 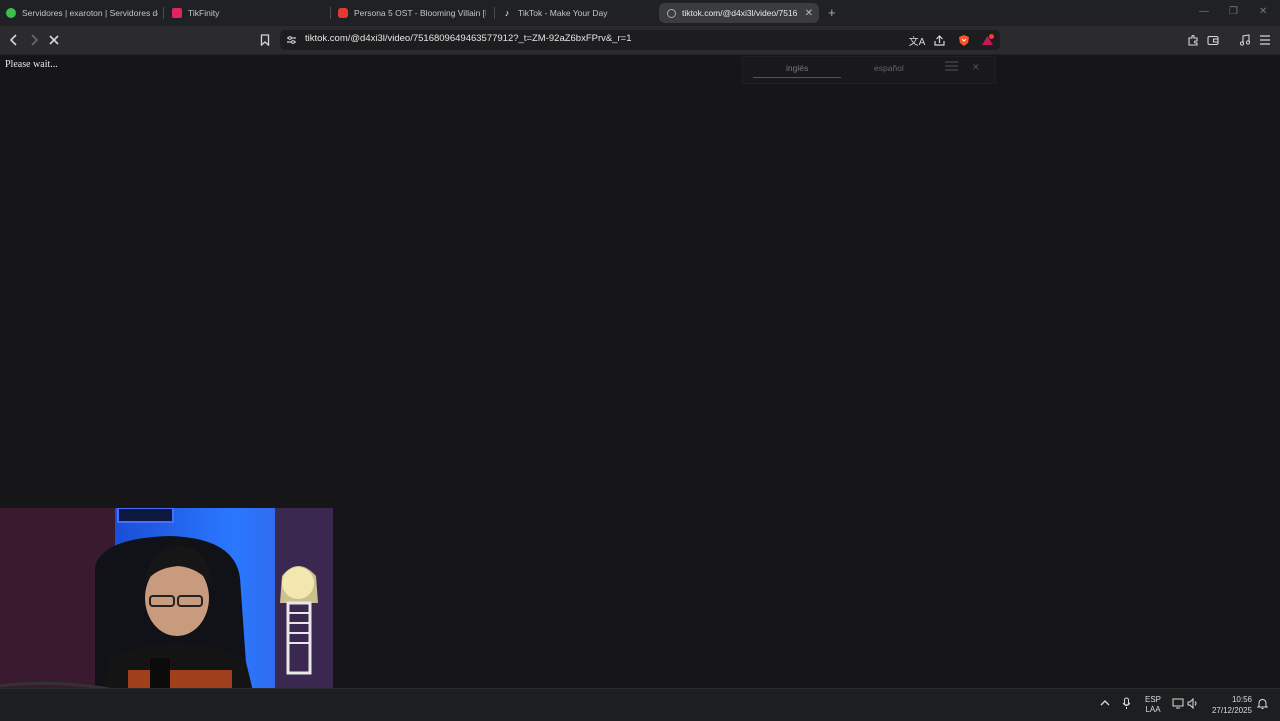 I want to click on clock-date: 27/12/2025, so click(x=1231, y=710).